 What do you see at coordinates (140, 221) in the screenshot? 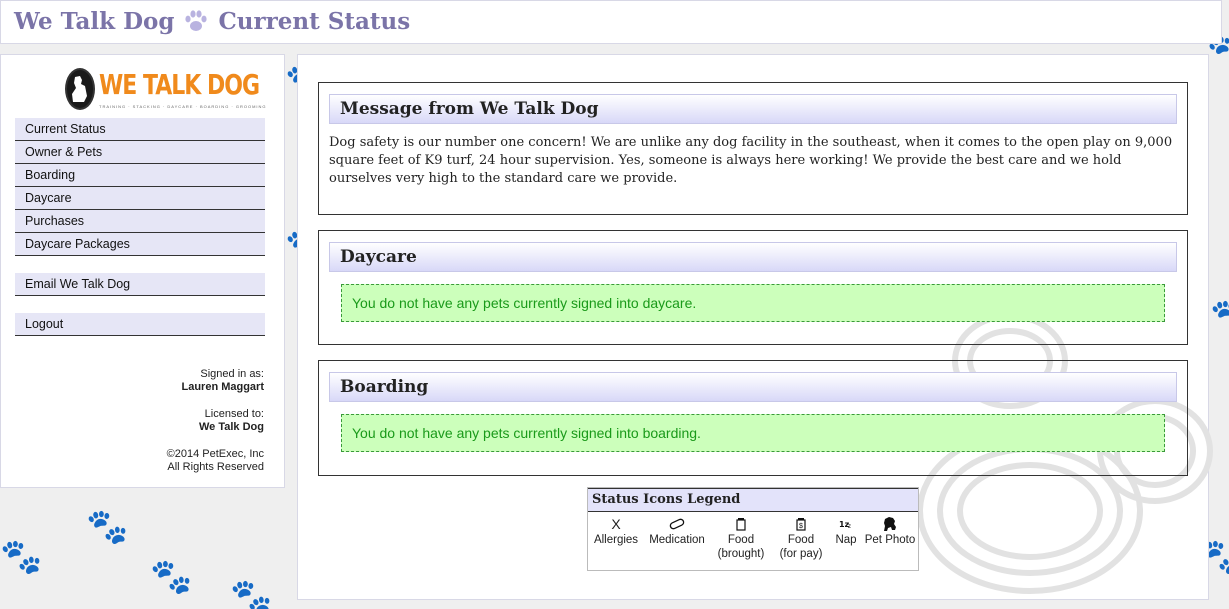
I see `sidebar-item-purchases: Purchases` at bounding box center [140, 221].